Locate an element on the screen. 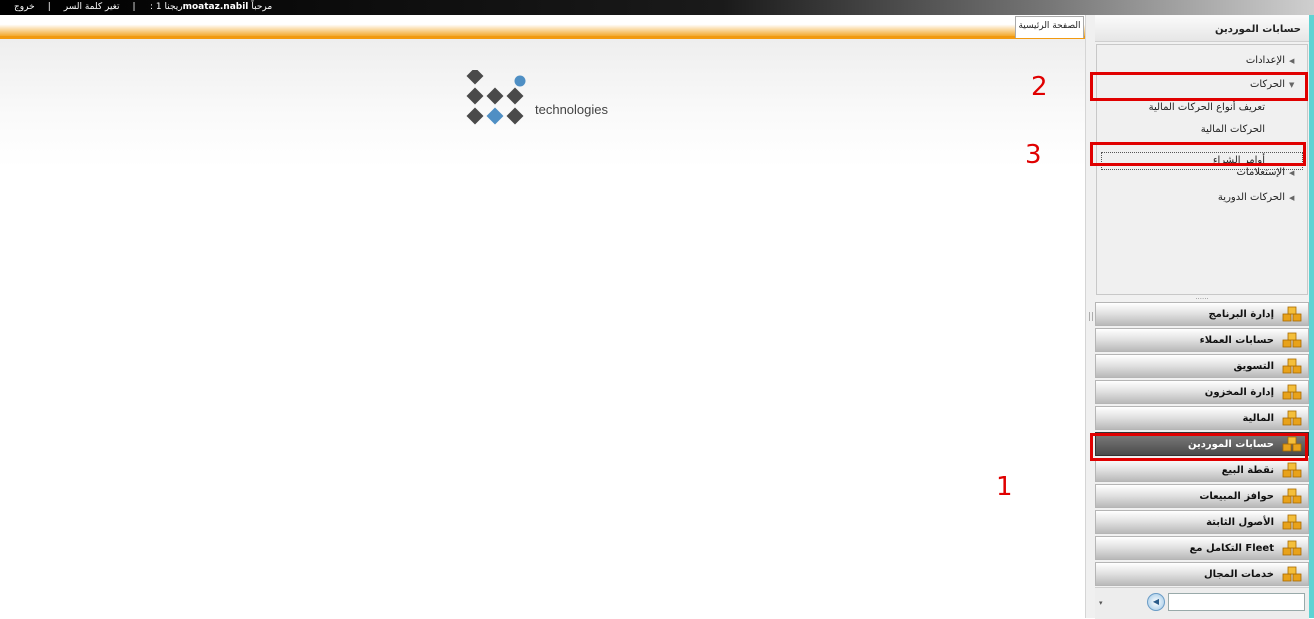 This screenshot has height=619, width=1314. module-label: خدمات المجال is located at coordinates (1239, 574).